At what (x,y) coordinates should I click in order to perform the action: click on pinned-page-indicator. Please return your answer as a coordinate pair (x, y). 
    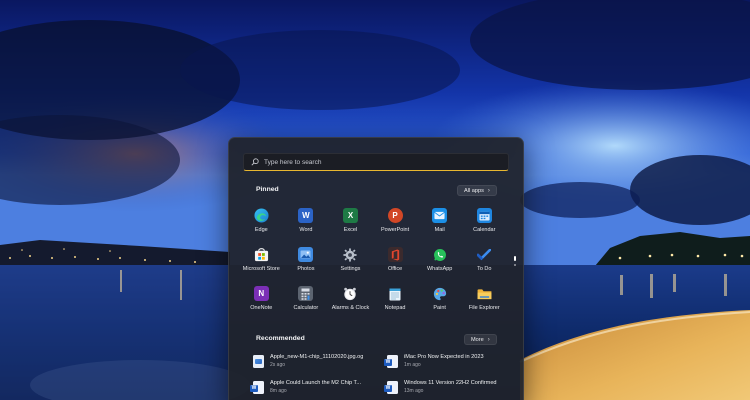
    Looking at the image, I should click on (515, 261).